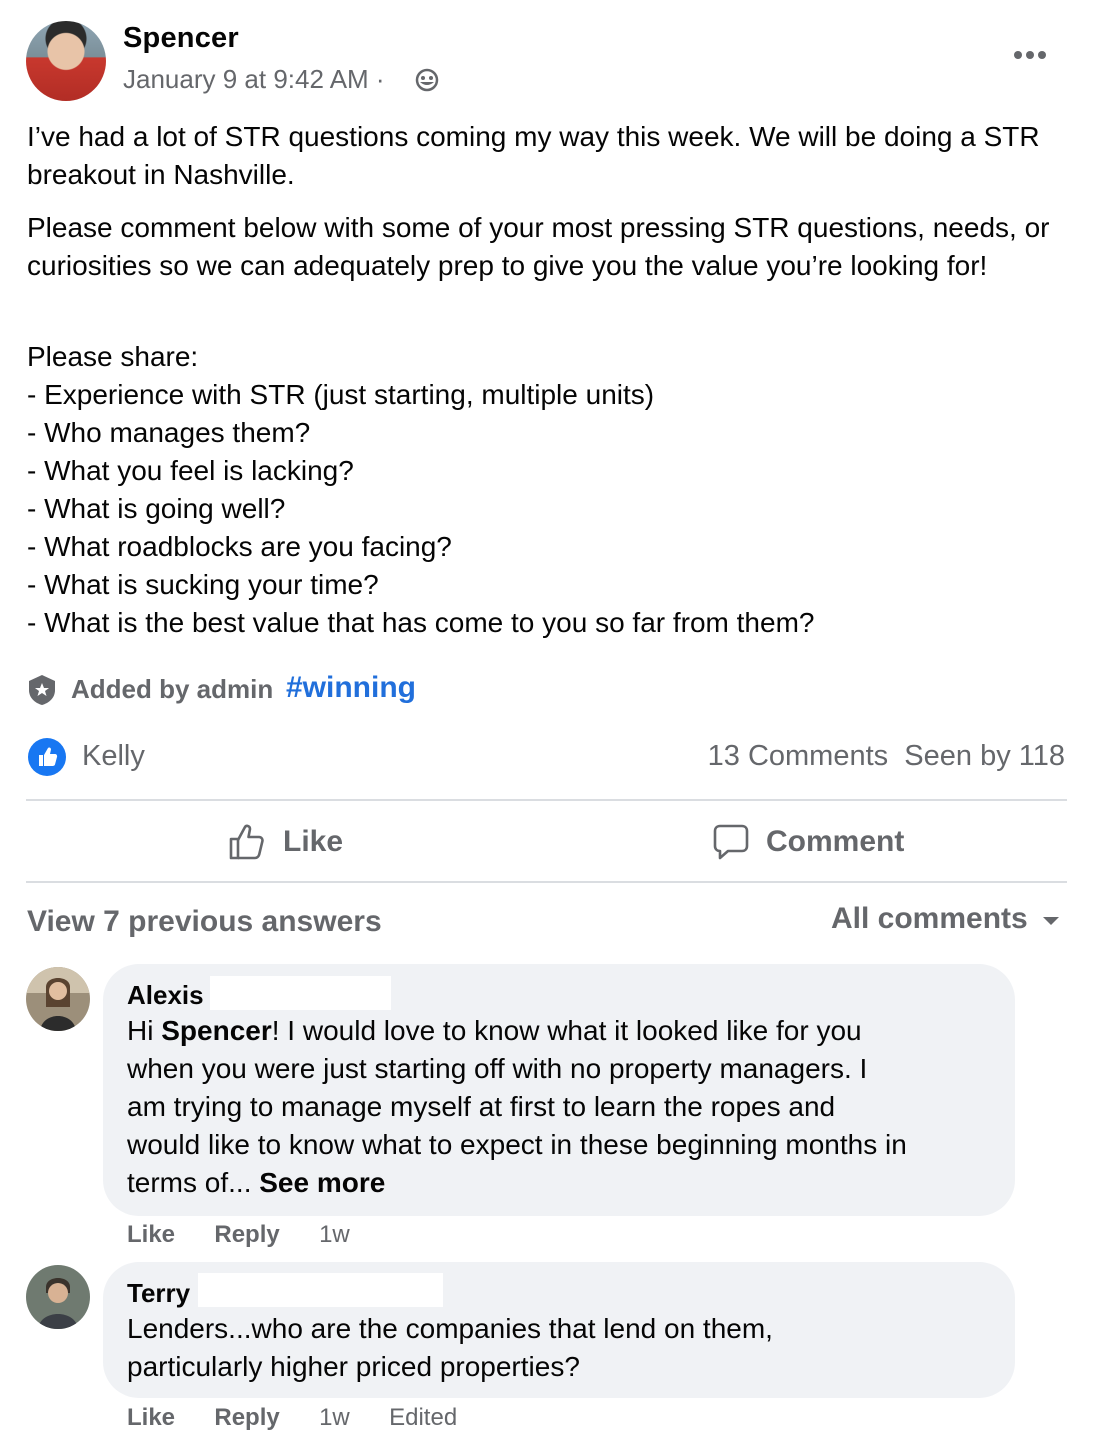 The height and width of the screenshot is (1432, 1095). Describe the element at coordinates (239, 546) in the screenshot. I see `share-item: - What roadblocks are you facing?` at that location.